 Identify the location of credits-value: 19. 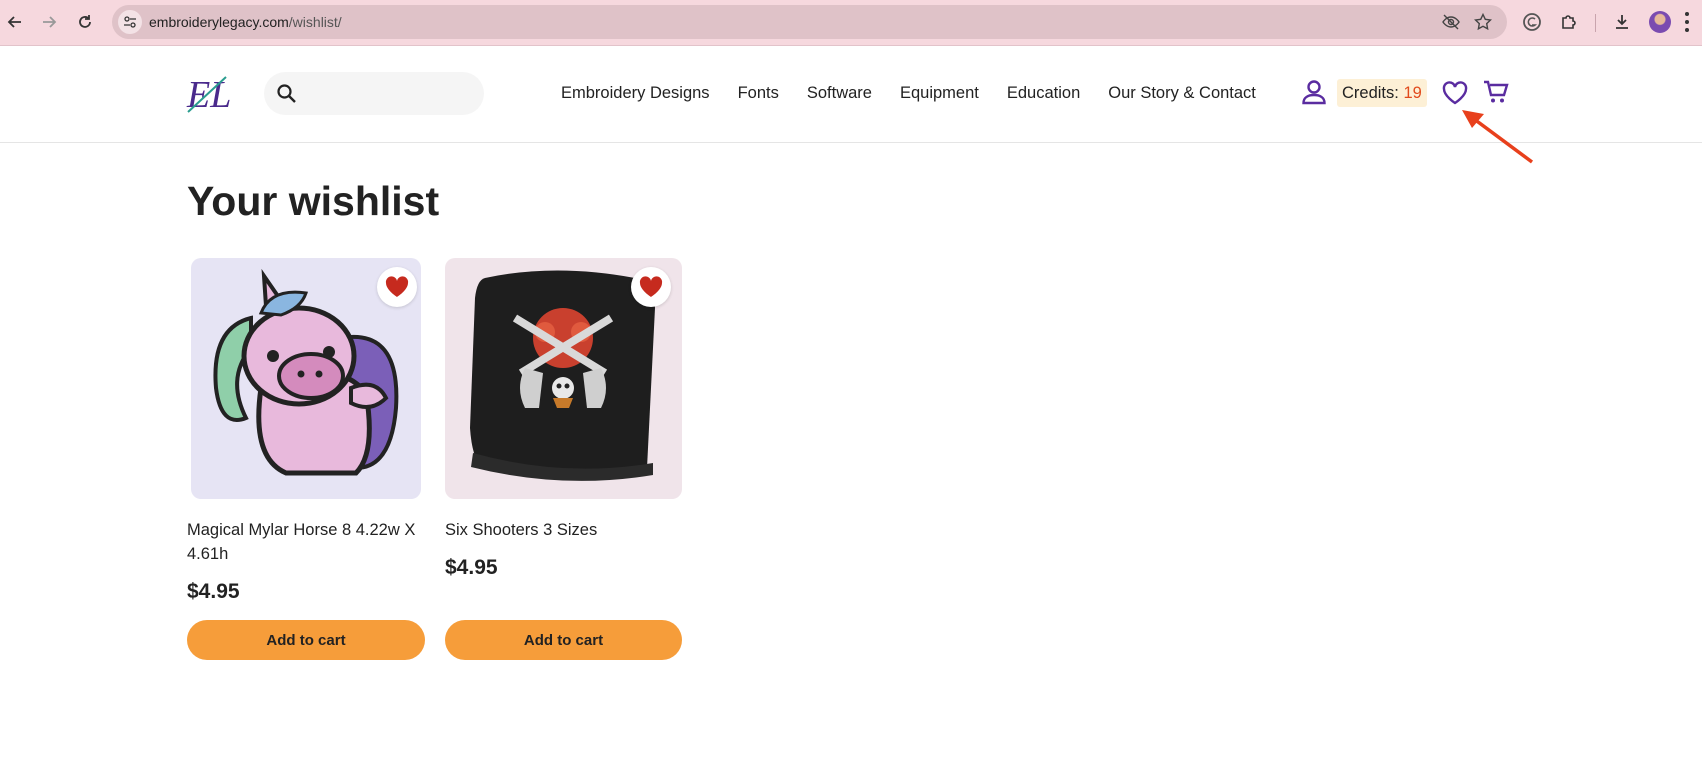
(1412, 93).